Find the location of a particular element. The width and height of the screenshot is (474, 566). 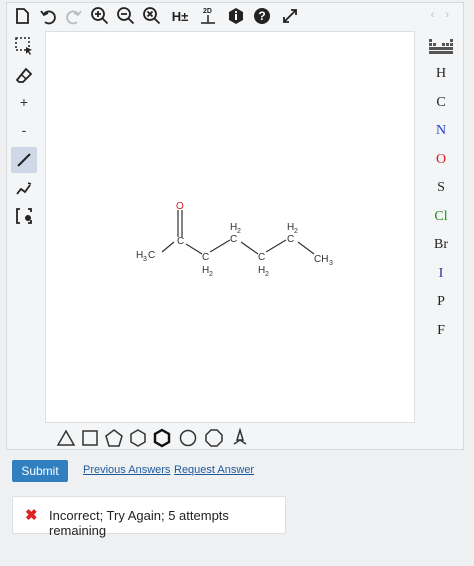

oxygen-label: O is located at coordinates (180, 206).